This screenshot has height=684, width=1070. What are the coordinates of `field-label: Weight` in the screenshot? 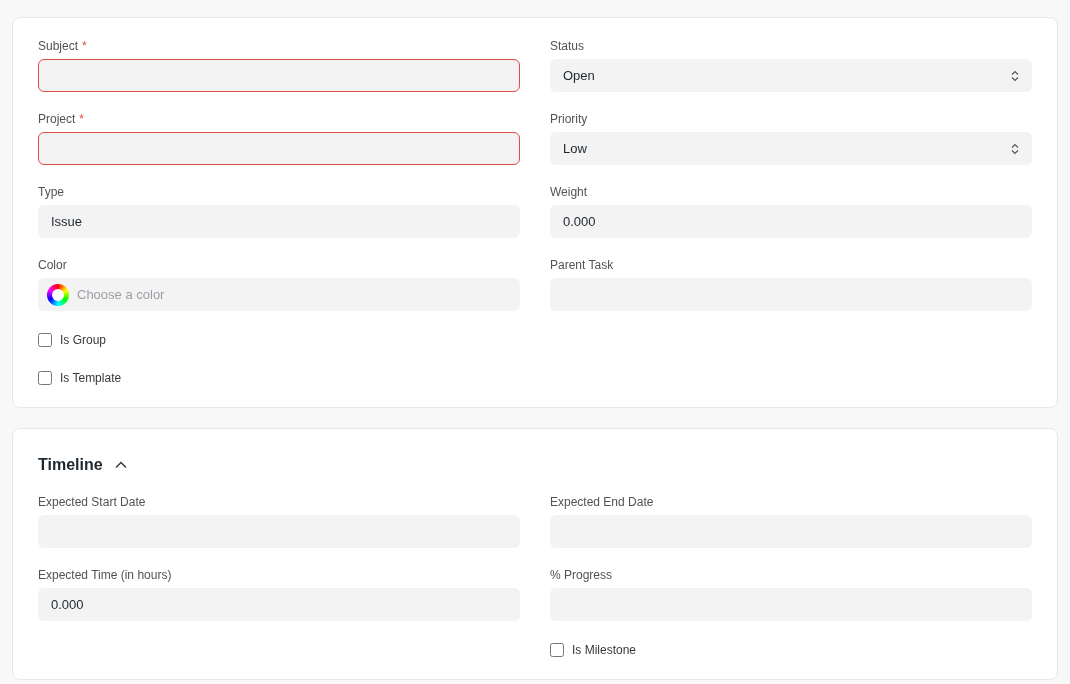 It's located at (569, 192).